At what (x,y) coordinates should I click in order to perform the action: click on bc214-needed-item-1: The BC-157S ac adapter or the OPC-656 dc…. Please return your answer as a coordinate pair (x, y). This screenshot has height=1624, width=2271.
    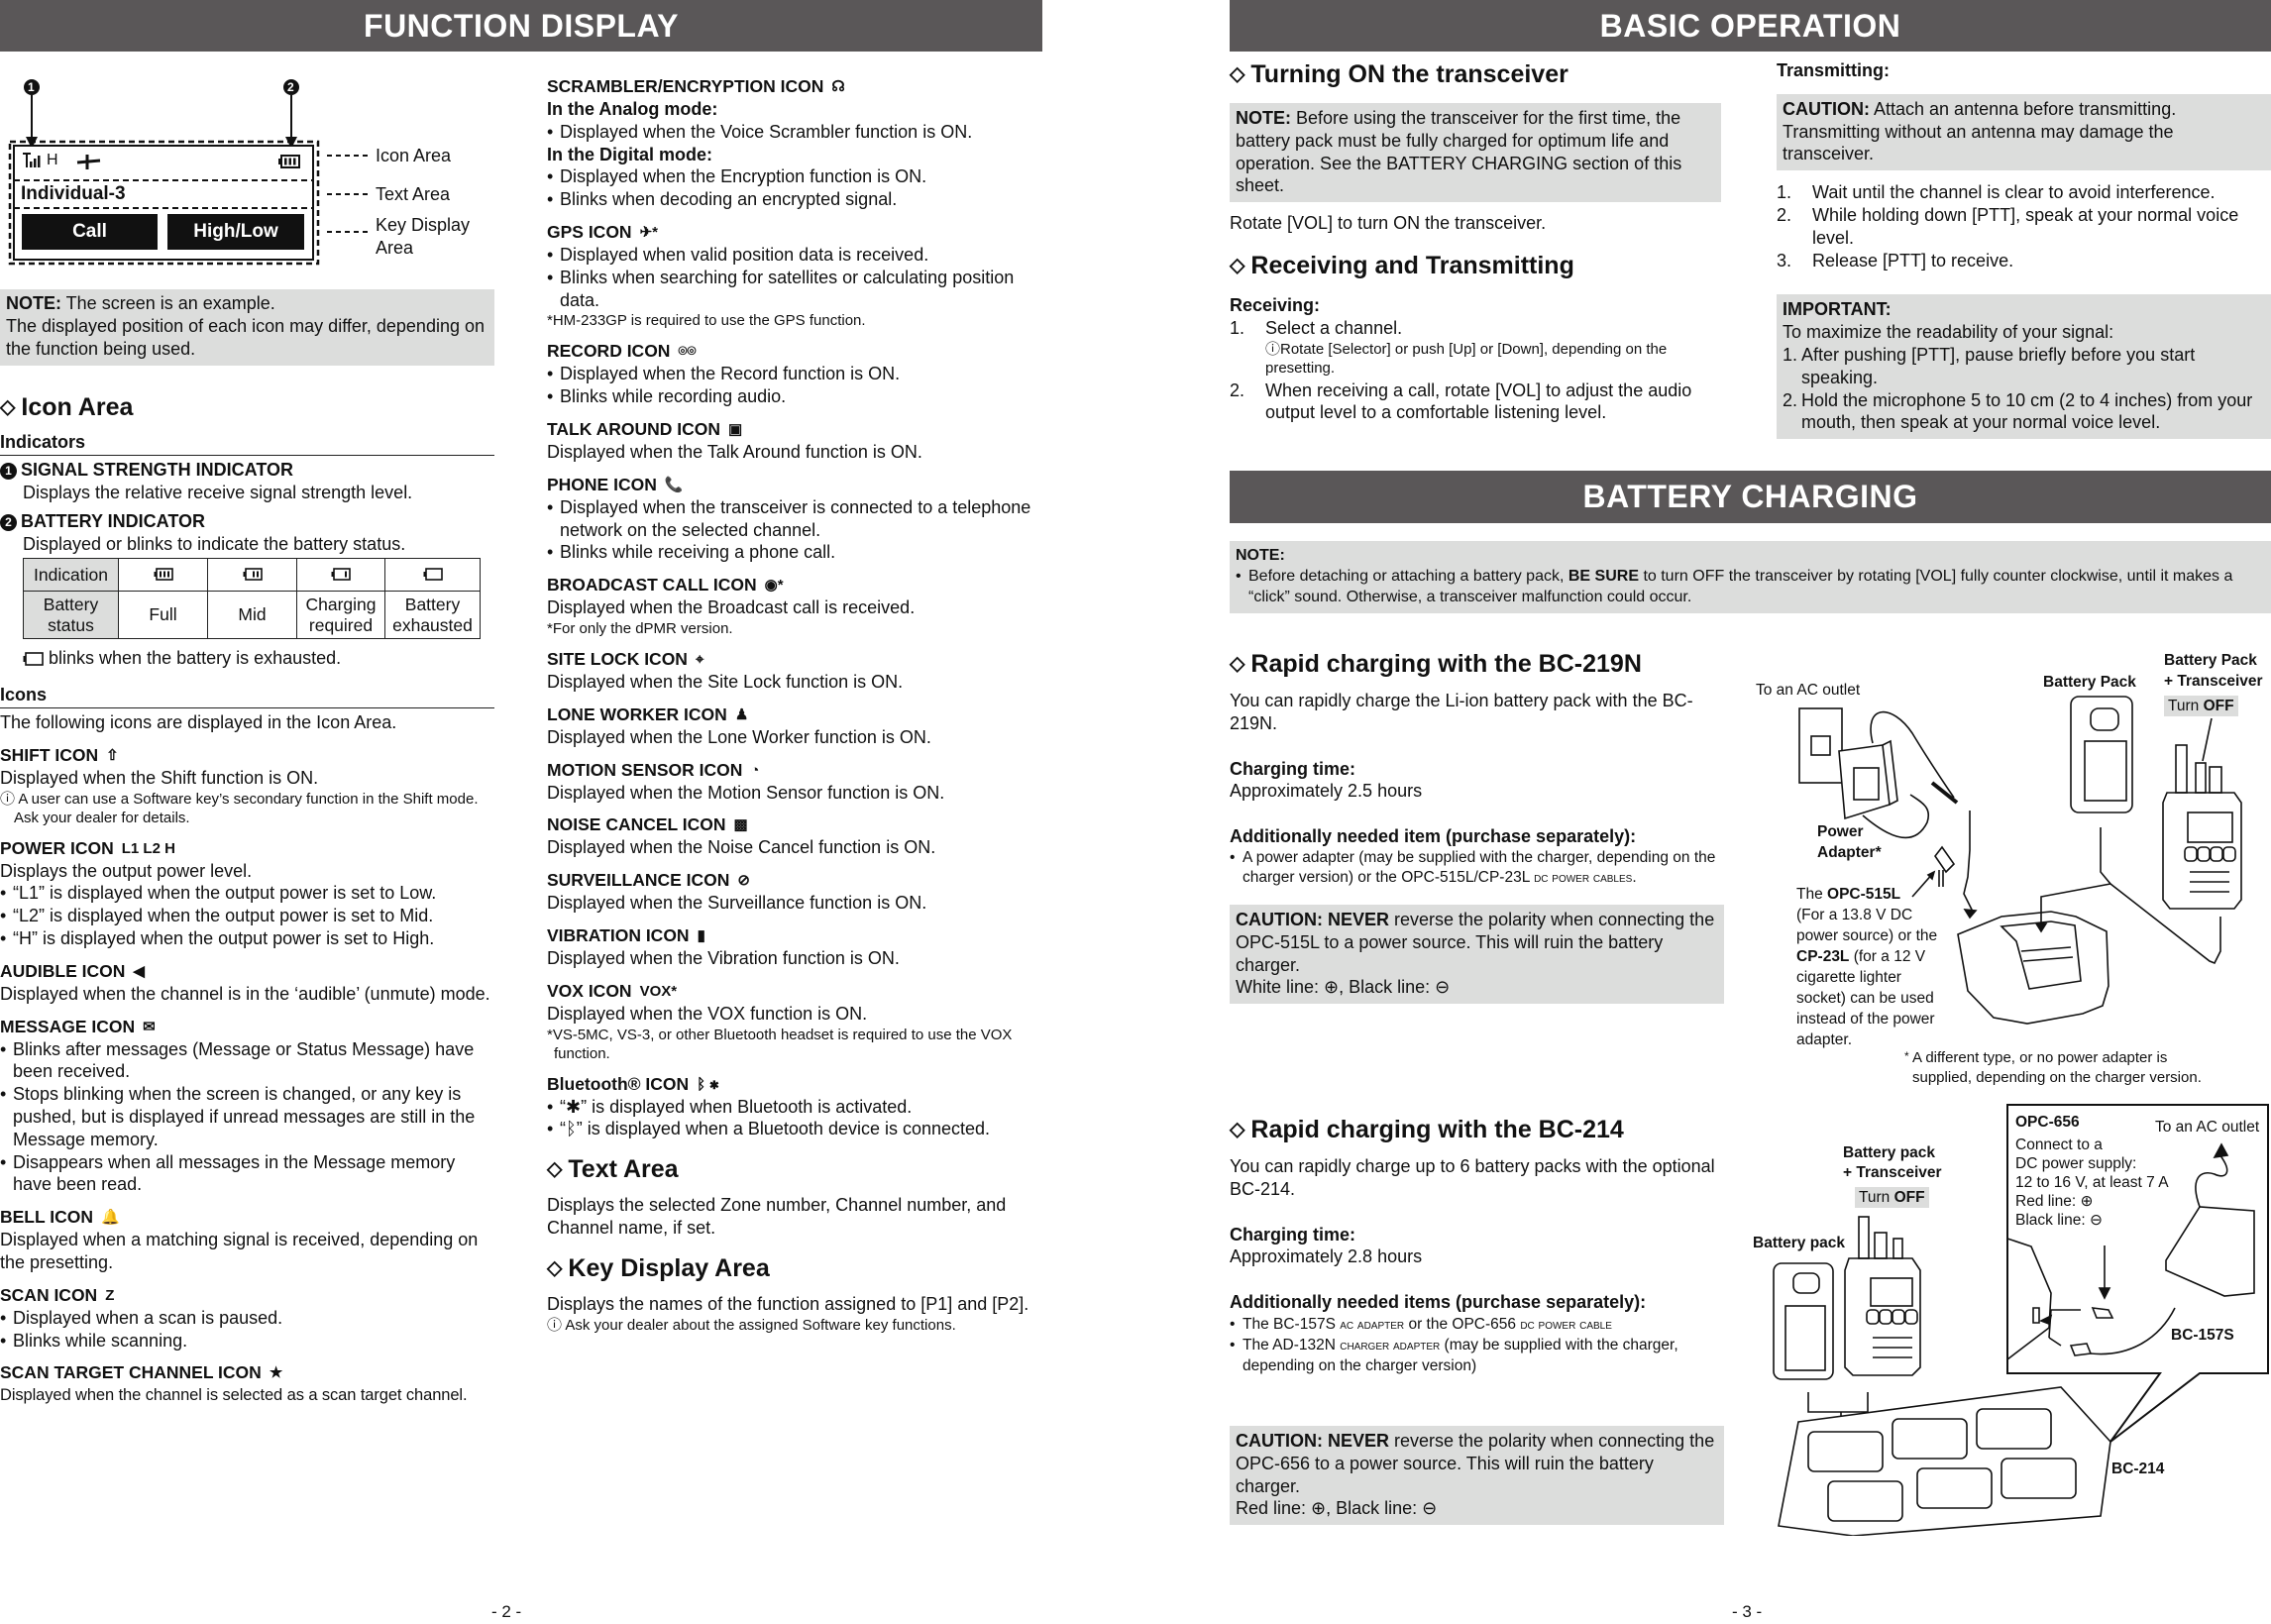
    Looking at the image, I should click on (1477, 1324).